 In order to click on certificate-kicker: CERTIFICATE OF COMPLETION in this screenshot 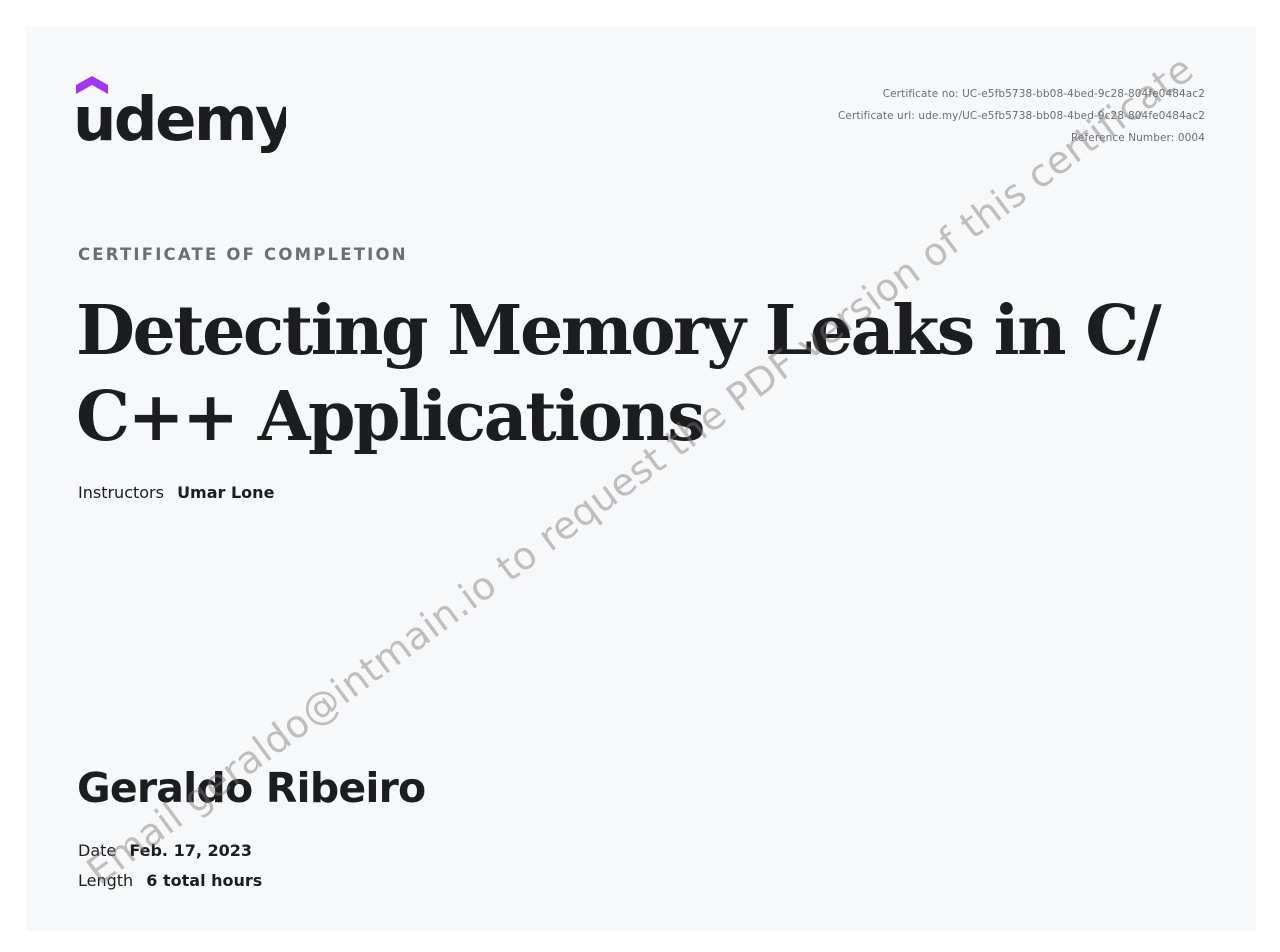, I will do `click(243, 254)`.